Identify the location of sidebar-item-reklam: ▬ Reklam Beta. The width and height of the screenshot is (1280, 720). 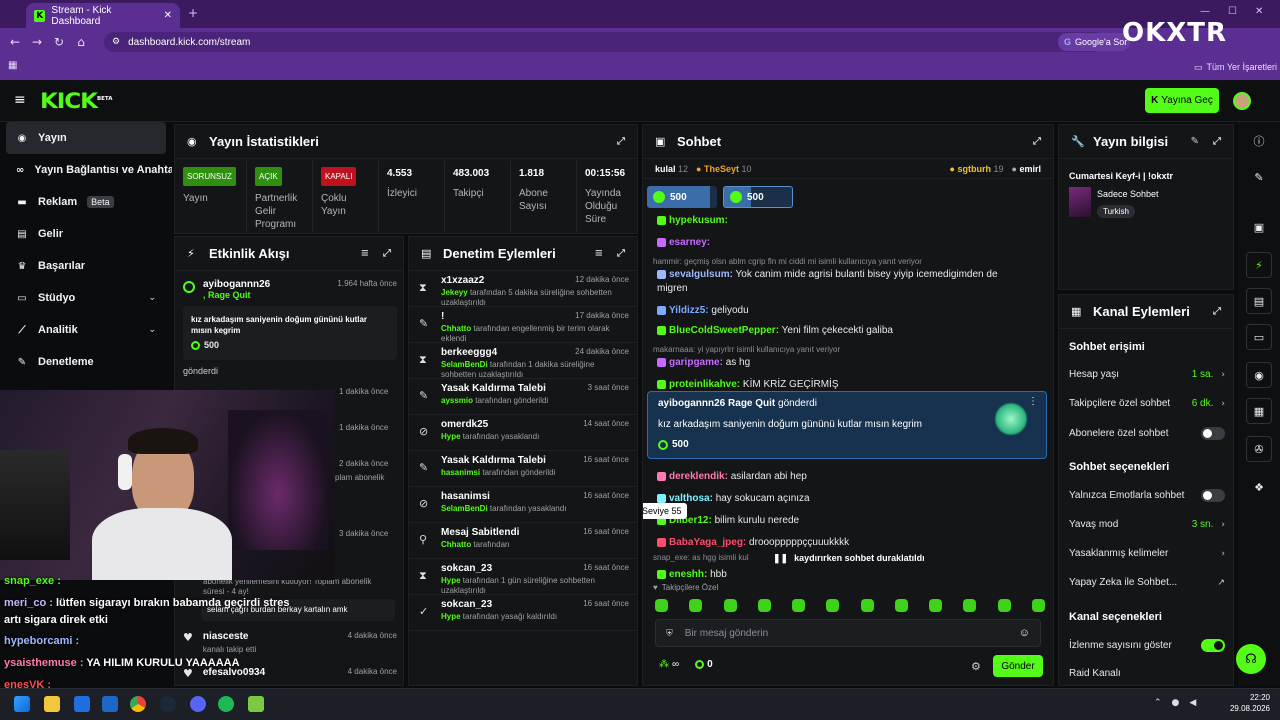
(86, 202).